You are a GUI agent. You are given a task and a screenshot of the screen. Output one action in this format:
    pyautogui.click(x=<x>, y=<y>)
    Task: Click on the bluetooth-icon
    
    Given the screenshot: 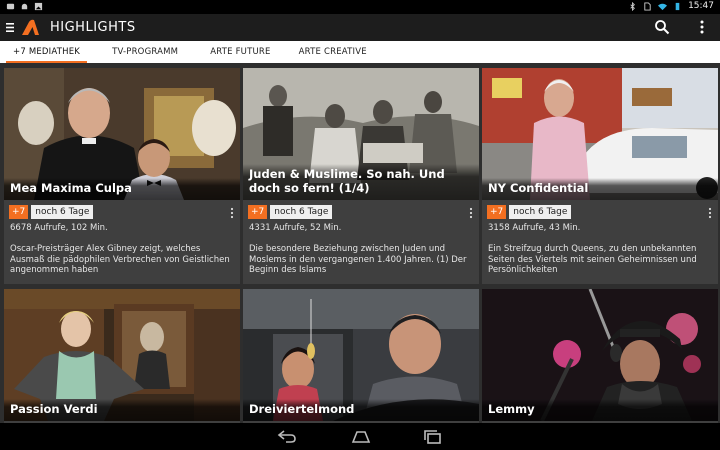 What is the action you would take?
    pyautogui.click(x=632, y=6)
    